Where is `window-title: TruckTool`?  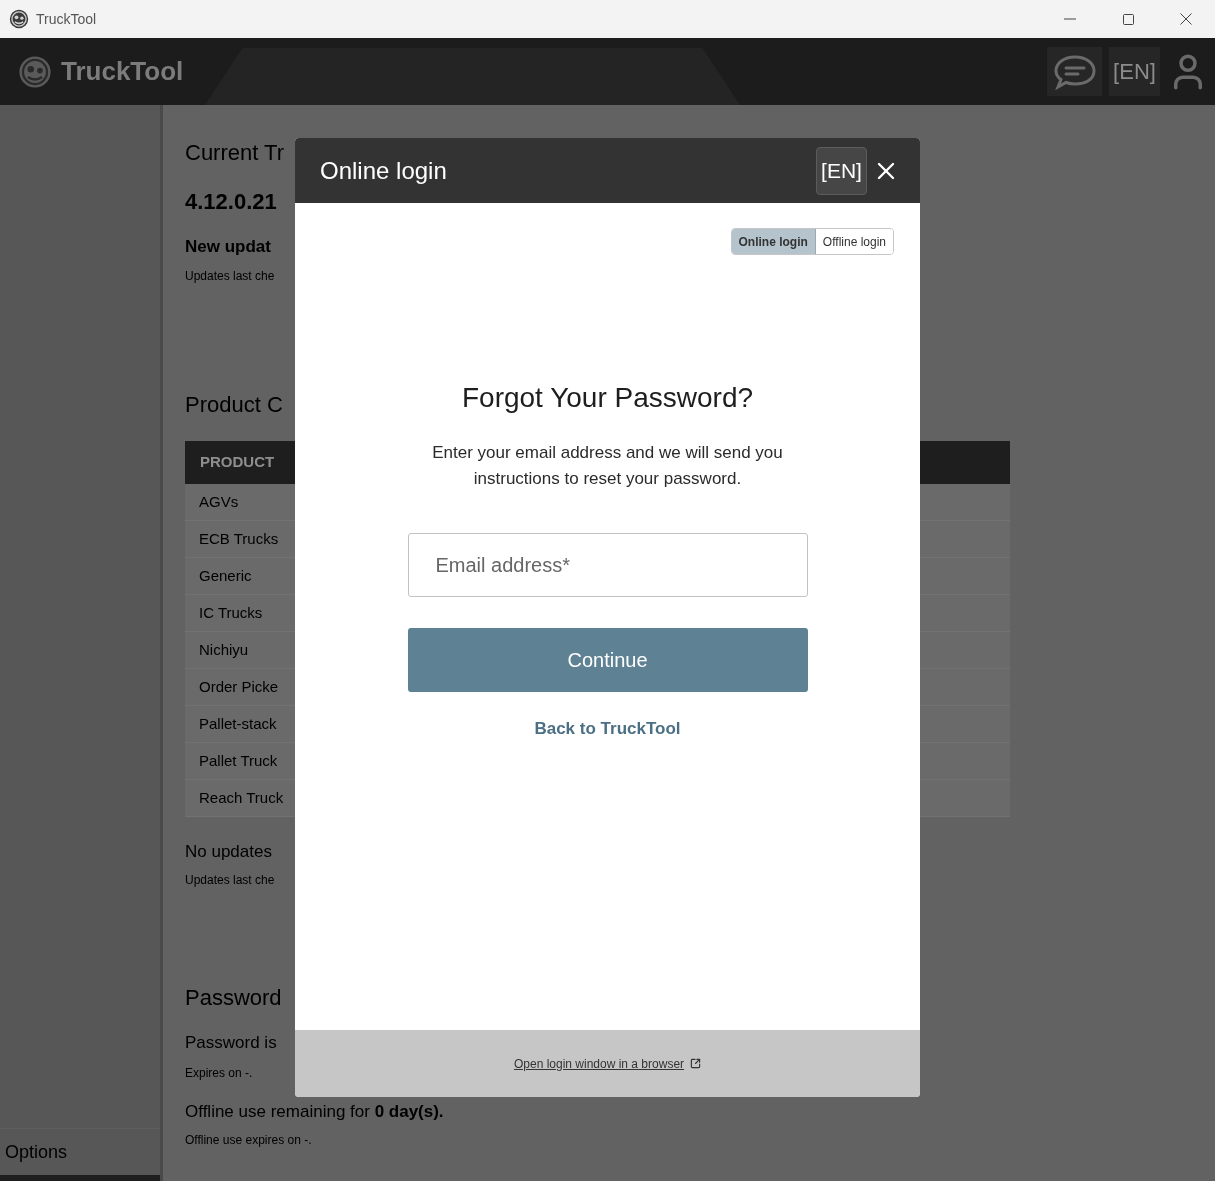
window-title: TruckTool is located at coordinates (66, 19).